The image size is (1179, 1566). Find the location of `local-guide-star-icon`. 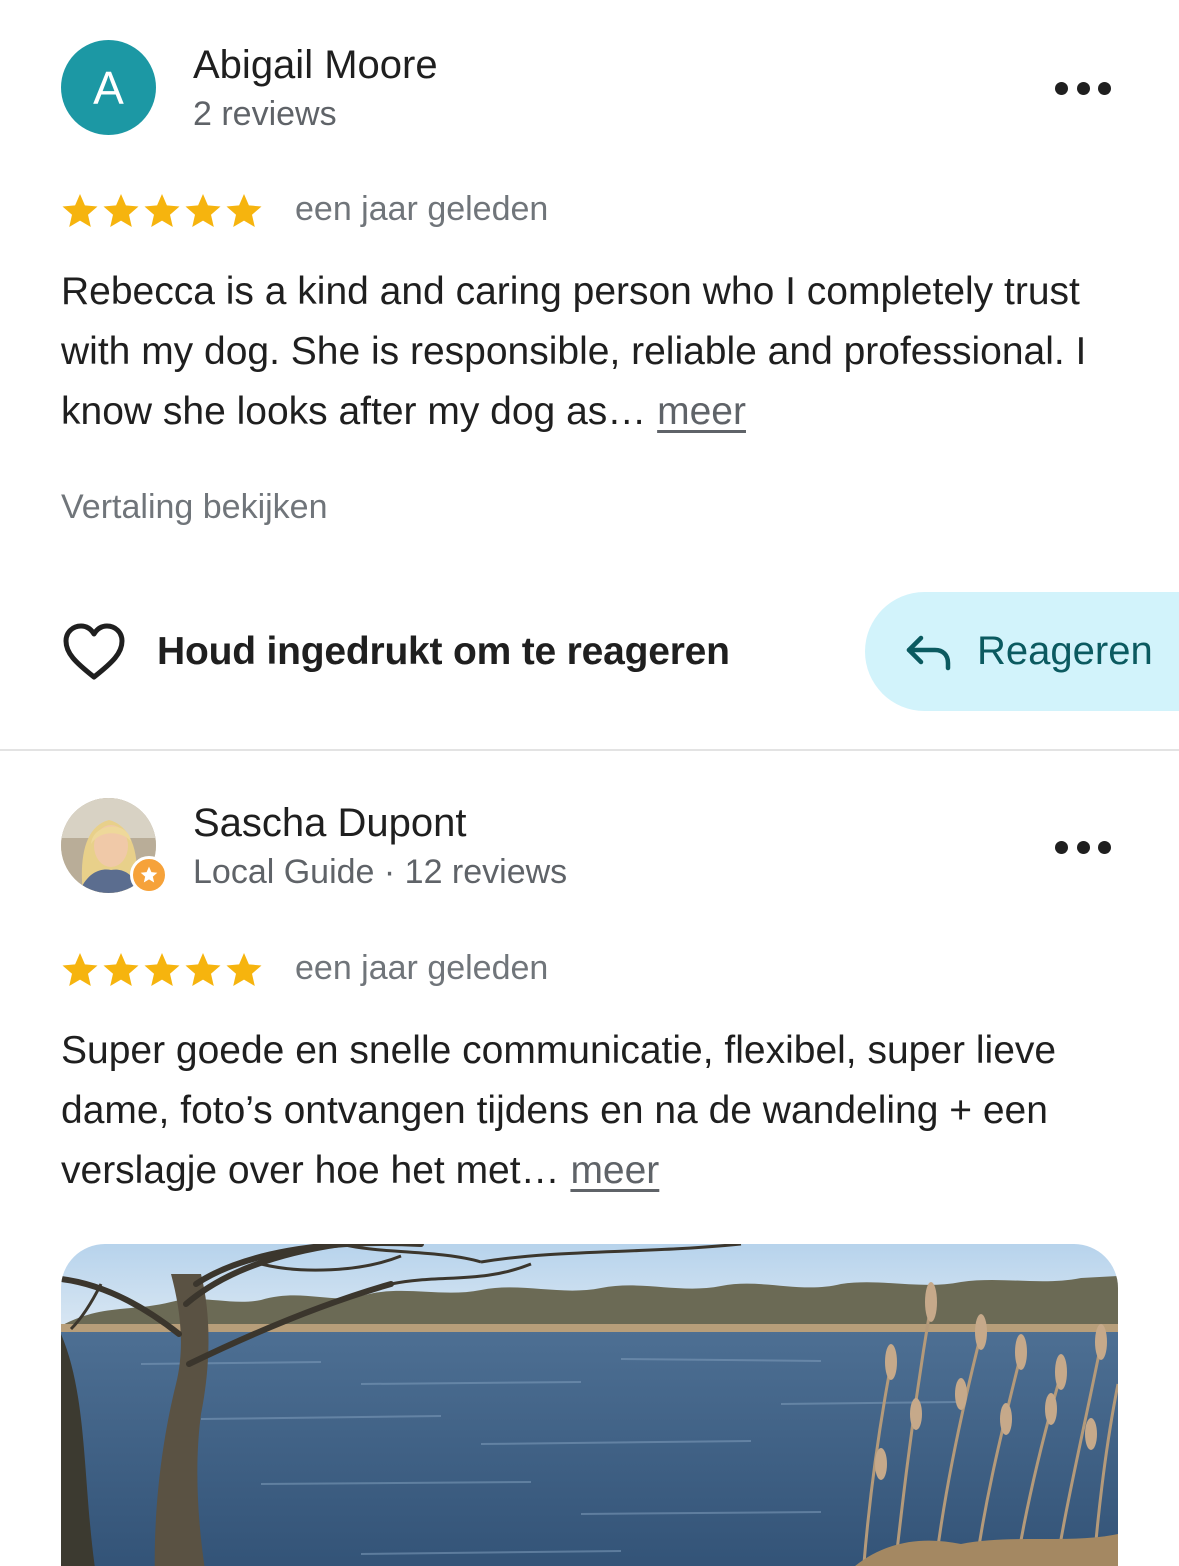

local-guide-star-icon is located at coordinates (149, 874).